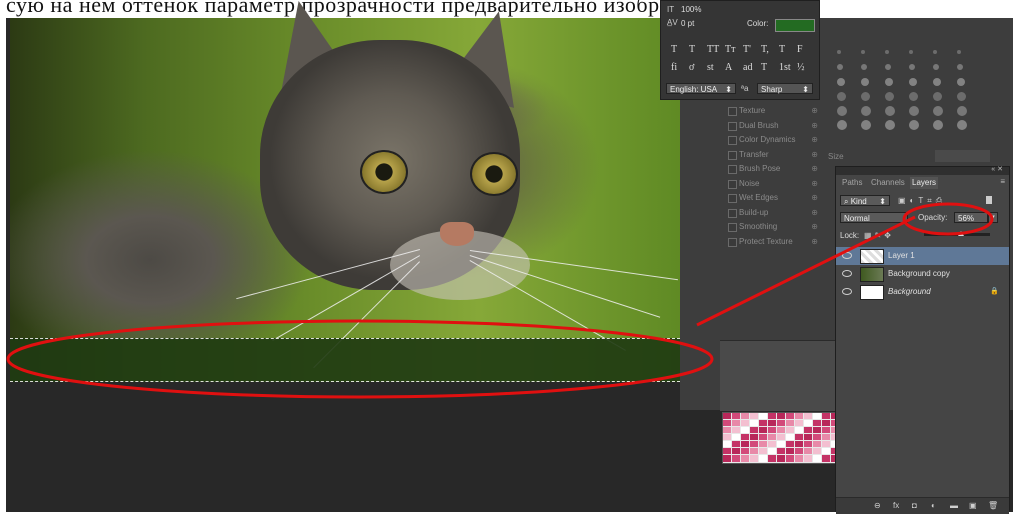  What do you see at coordinates (909, 89) in the screenshot?
I see `brush-tip-grid` at bounding box center [909, 89].